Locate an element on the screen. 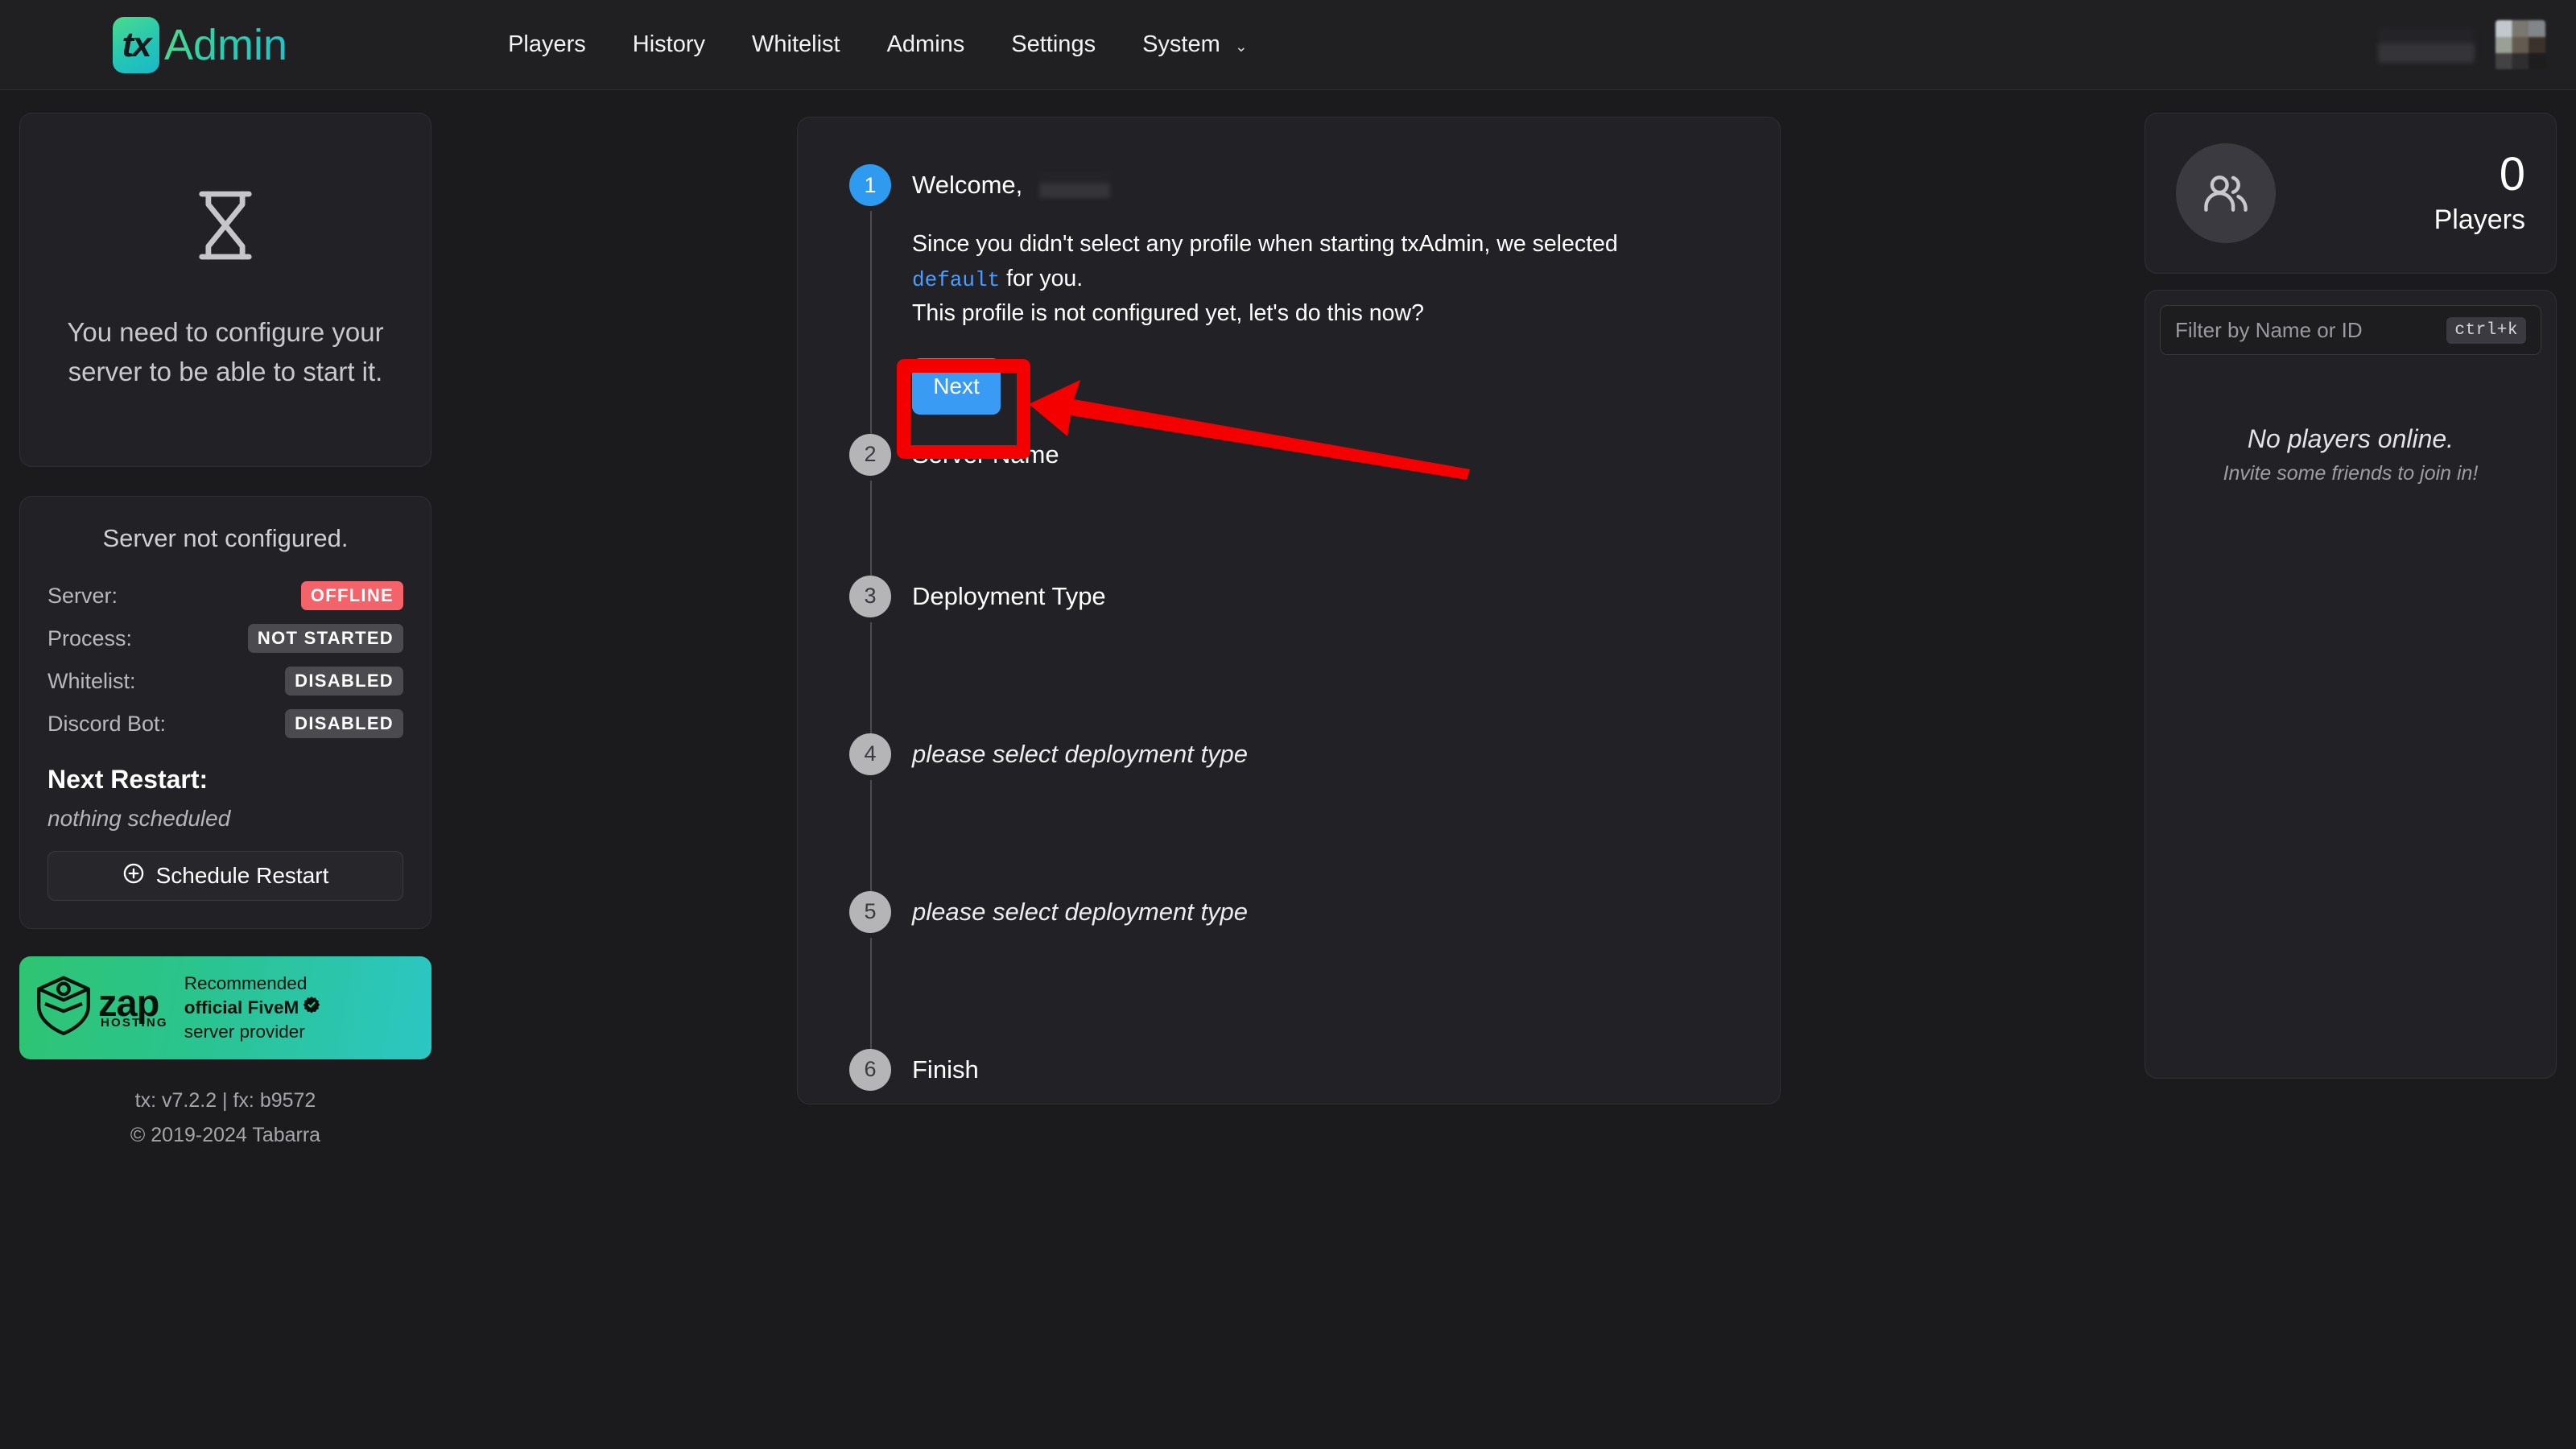 Image resolution: width=2576 pixels, height=1449 pixels. schedule-restart-label: Schedule Restart is located at coordinates (242, 875).